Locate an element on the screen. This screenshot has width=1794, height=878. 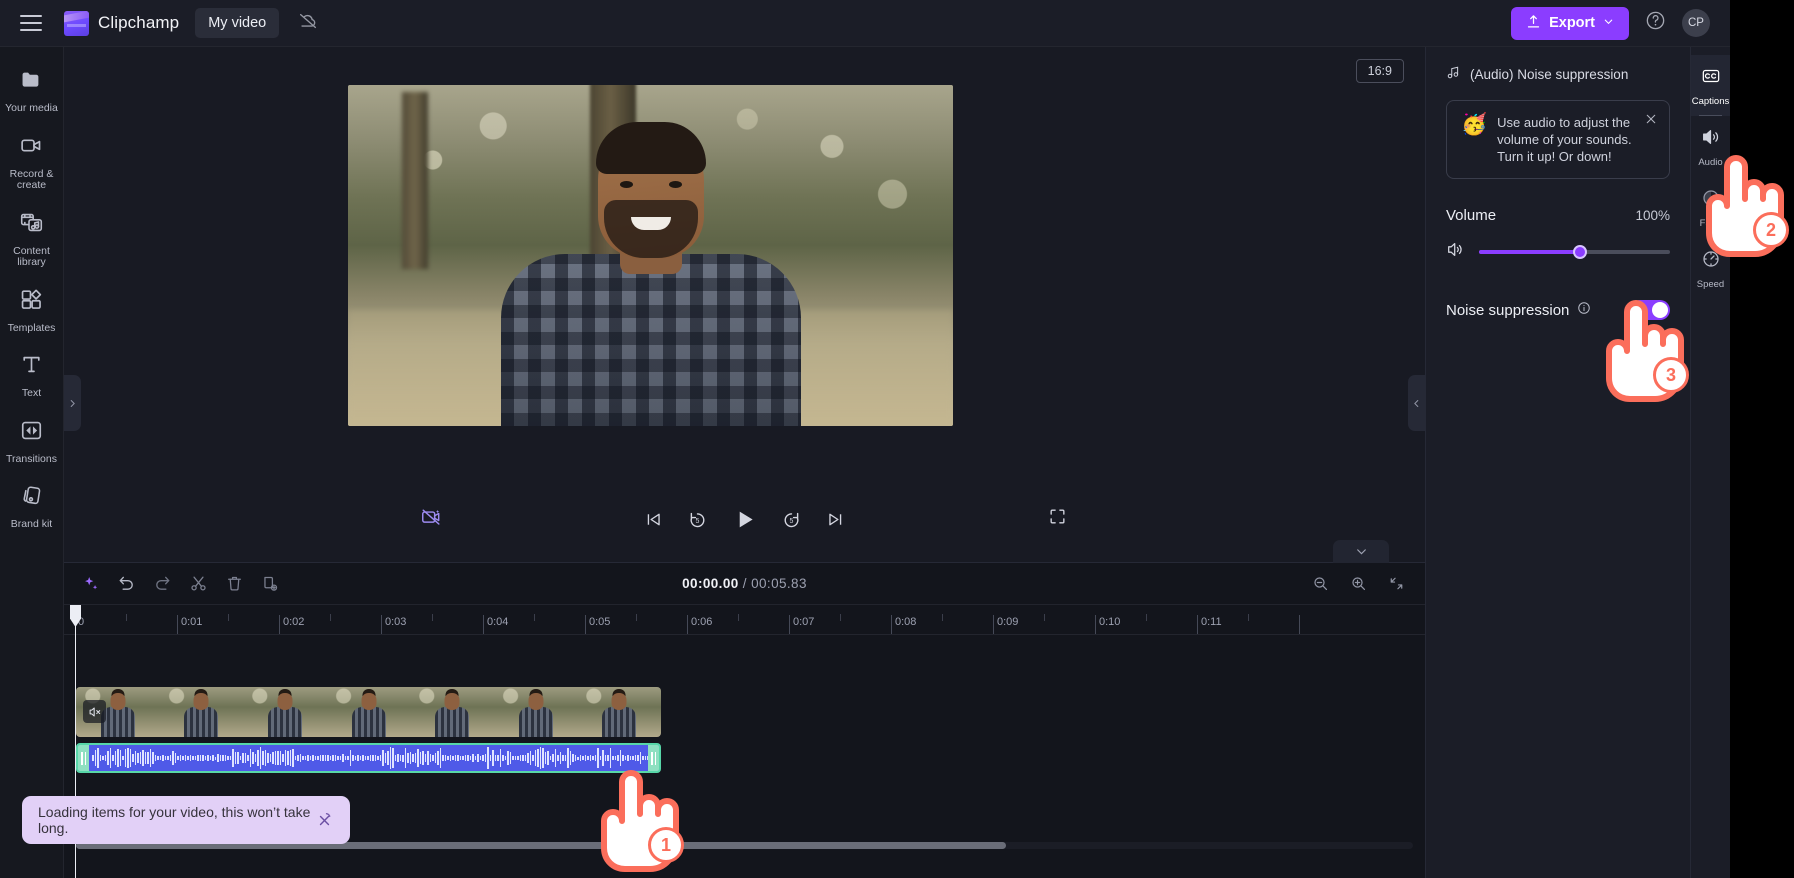
transitions-icon is located at coordinates (31, 433).